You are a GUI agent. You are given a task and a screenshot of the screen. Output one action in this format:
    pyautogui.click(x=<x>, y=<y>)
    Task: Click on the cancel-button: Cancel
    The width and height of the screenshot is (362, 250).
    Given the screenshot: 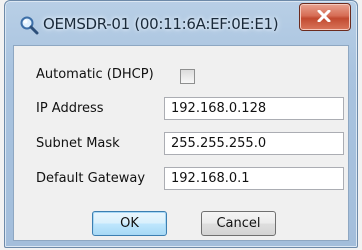 What is the action you would take?
    pyautogui.click(x=238, y=223)
    